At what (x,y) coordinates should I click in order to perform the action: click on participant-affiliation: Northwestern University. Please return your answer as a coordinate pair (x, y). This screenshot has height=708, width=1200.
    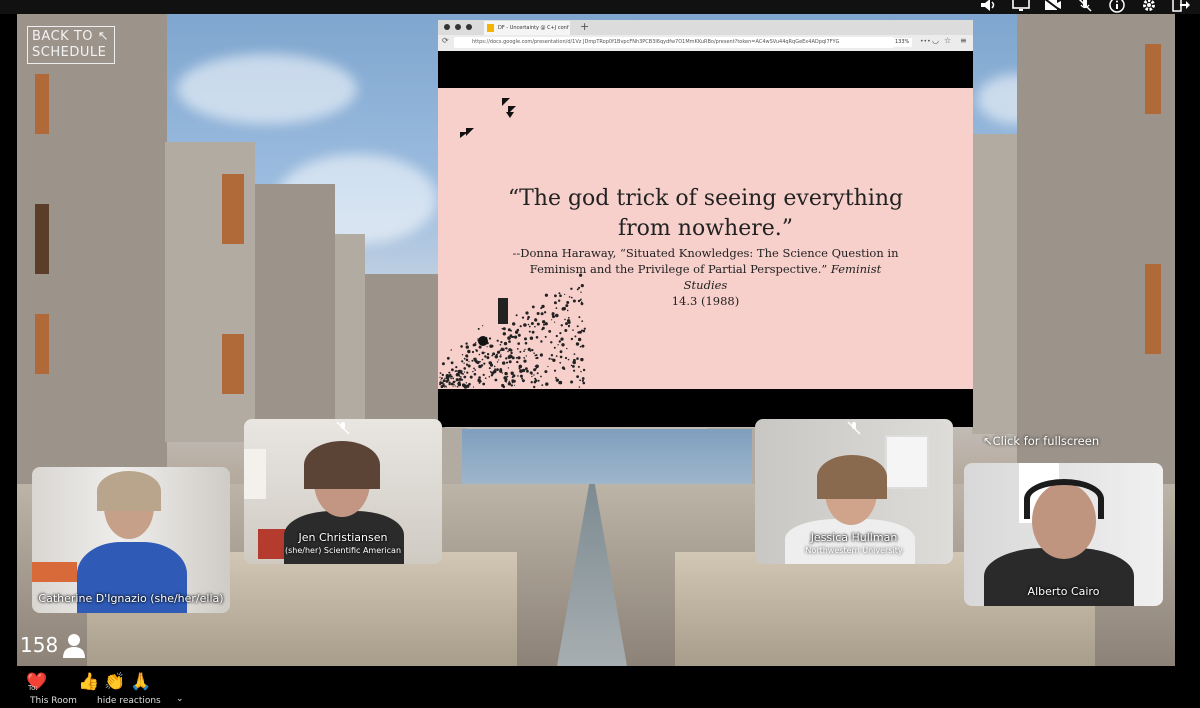
    Looking at the image, I should click on (854, 550).